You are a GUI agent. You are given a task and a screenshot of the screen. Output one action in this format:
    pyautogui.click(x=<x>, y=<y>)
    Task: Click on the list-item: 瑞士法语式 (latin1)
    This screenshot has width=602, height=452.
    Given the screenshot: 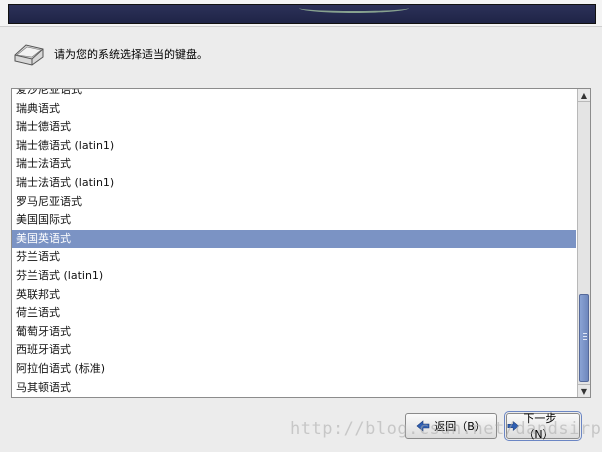 What is the action you would take?
    pyautogui.click(x=294, y=183)
    